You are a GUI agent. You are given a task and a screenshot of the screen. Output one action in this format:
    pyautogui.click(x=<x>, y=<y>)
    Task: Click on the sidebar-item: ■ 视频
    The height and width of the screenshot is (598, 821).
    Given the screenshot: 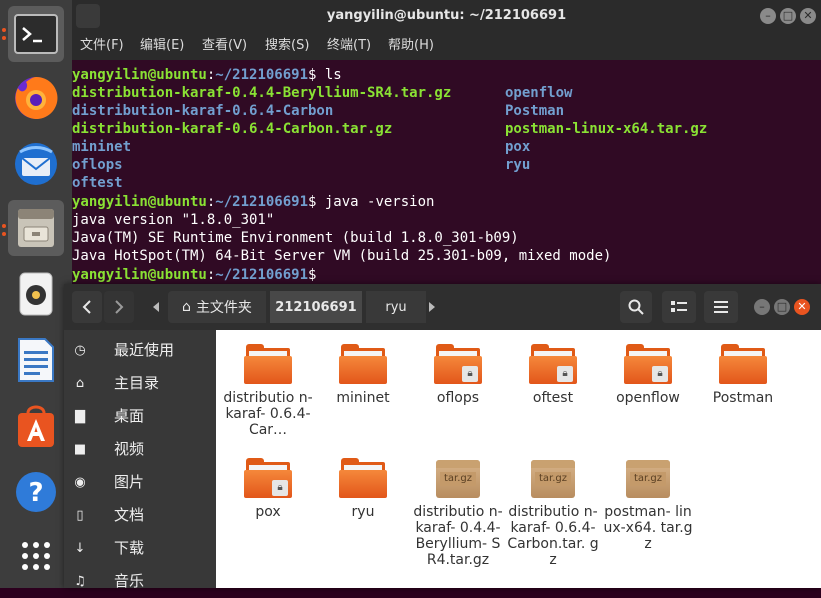 What is the action you would take?
    pyautogui.click(x=140, y=449)
    